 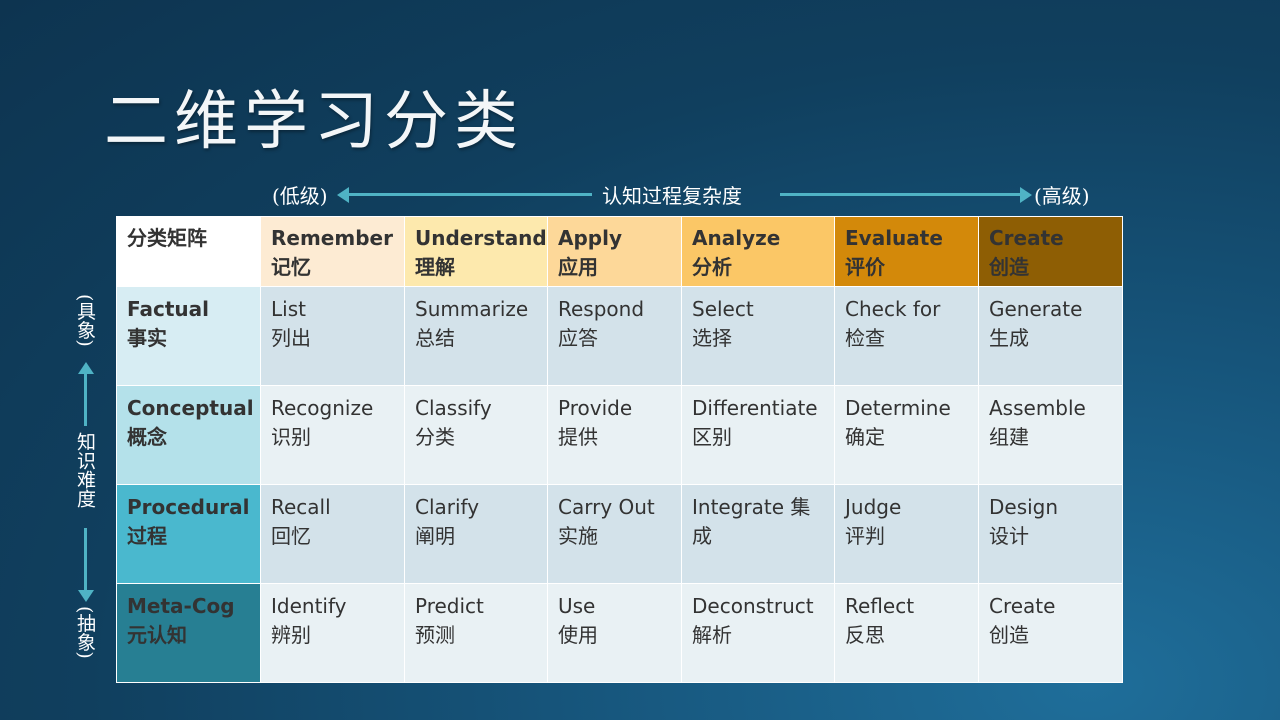 I want to click on matrix-cell: Use 使用, so click(x=614, y=633).